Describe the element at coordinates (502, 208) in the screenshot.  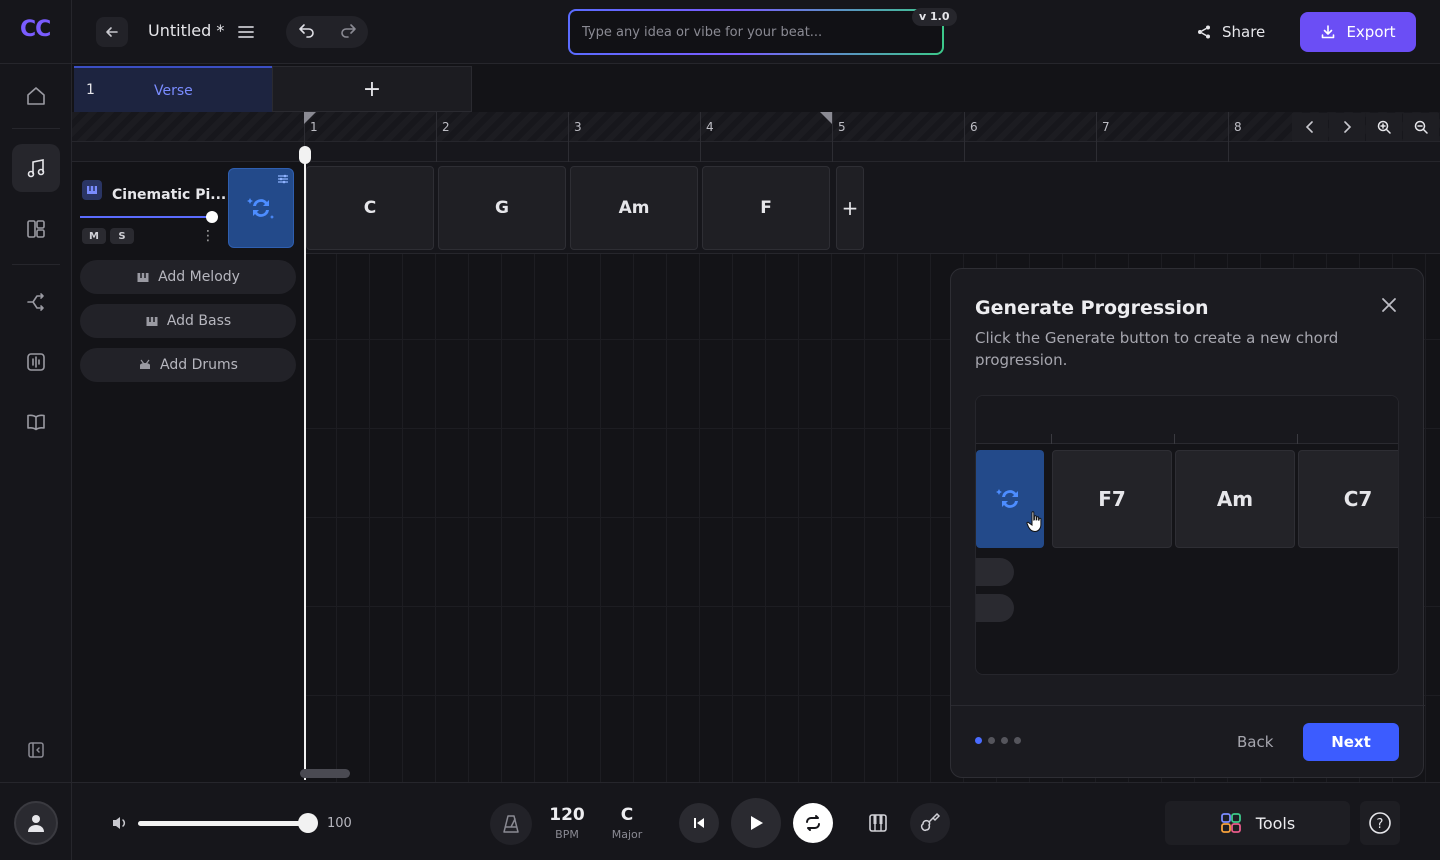
I see `chord-block: G` at that location.